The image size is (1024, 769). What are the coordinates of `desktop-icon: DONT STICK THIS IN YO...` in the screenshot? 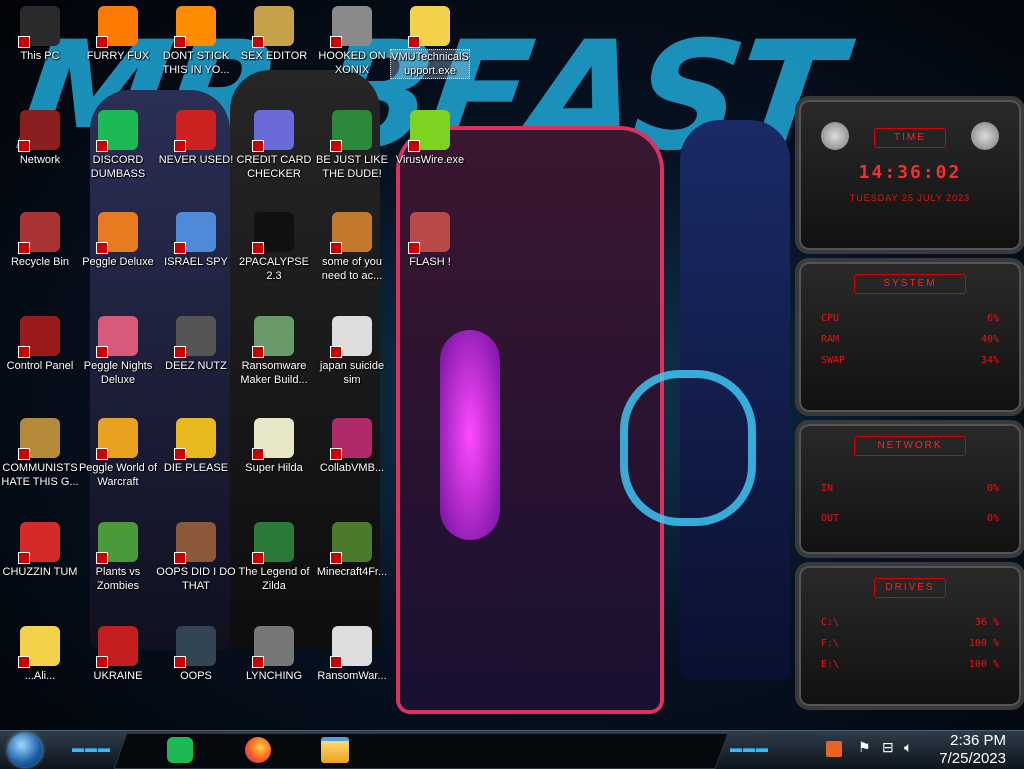 It's located at (196, 41).